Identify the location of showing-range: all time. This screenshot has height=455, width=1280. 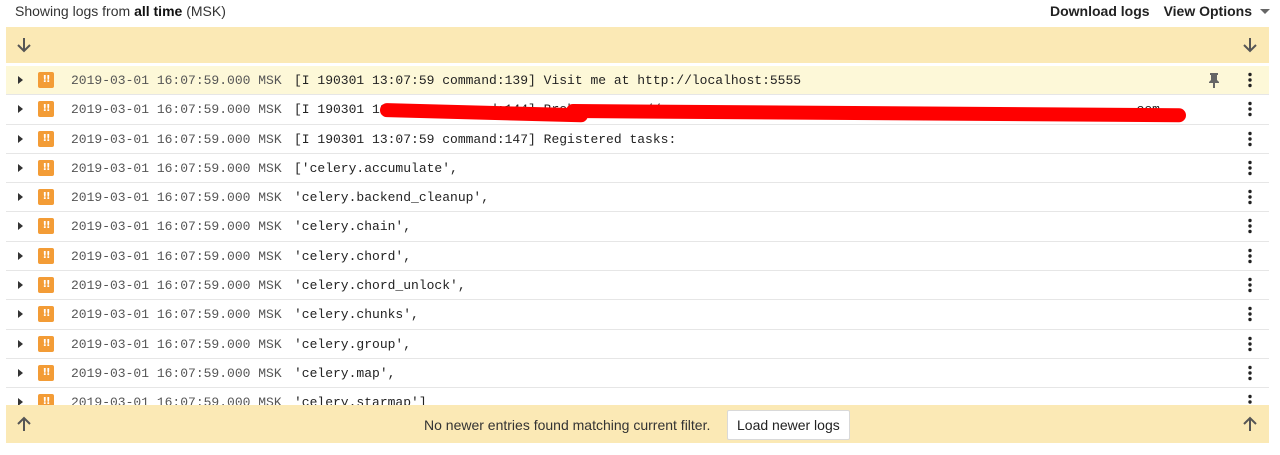
(158, 11).